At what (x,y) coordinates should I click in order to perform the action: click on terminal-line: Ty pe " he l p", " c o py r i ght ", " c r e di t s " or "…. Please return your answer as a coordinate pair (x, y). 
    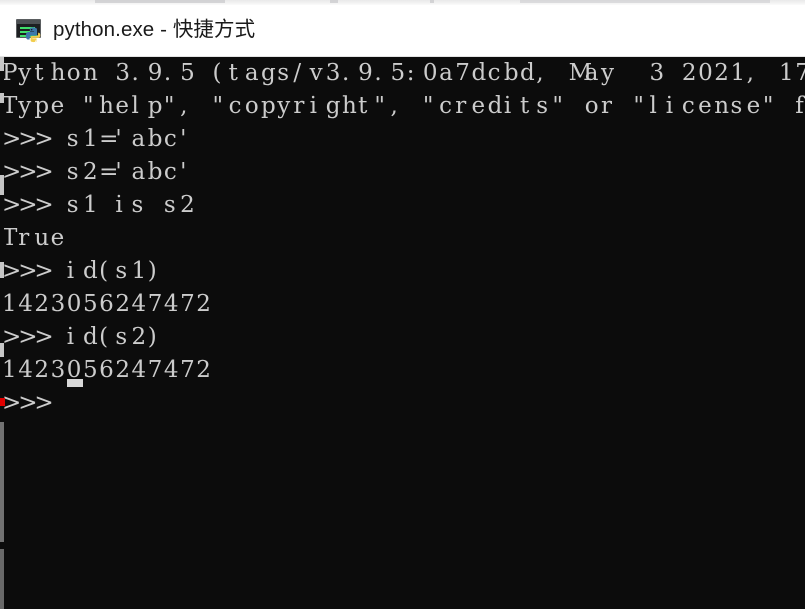
    Looking at the image, I should click on (403, 106).